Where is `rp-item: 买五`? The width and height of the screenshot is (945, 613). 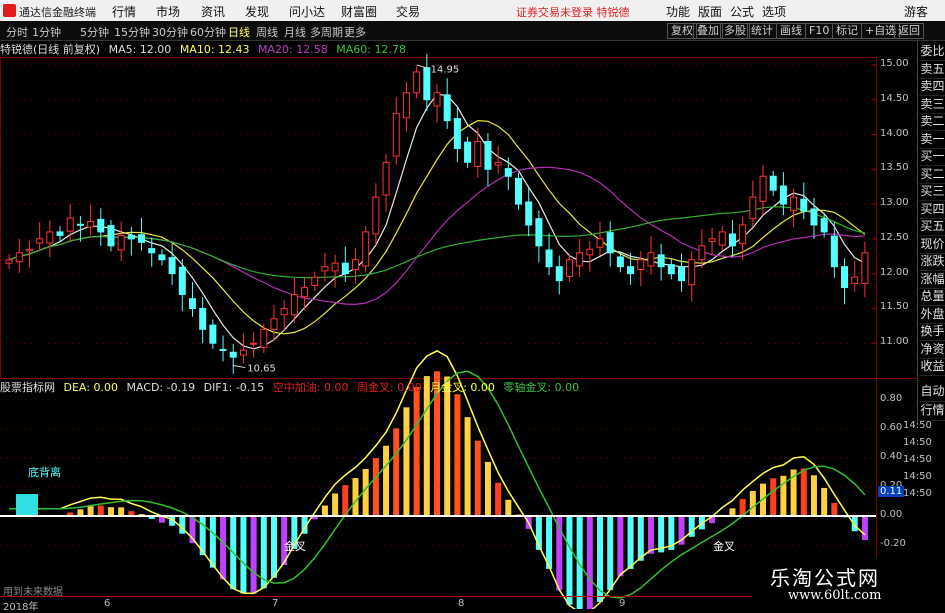 rp-item: 买五 is located at coordinates (932, 227).